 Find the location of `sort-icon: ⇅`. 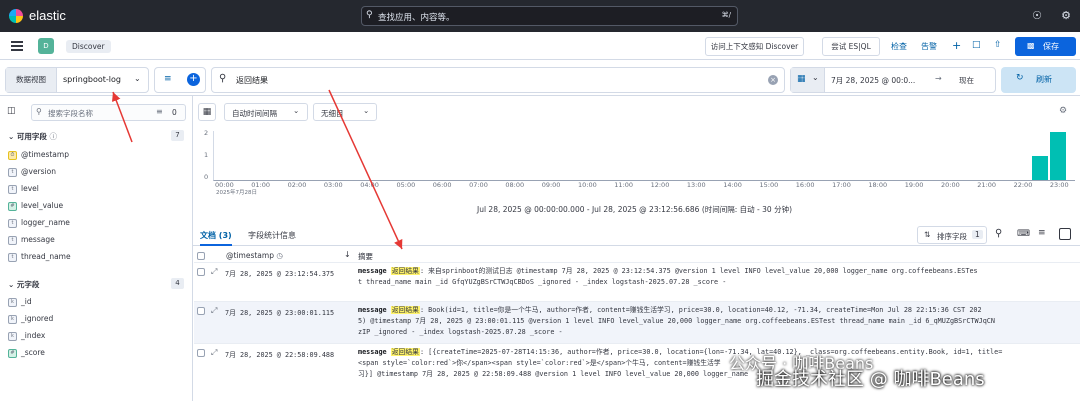

sort-icon: ⇅ is located at coordinates (927, 234).